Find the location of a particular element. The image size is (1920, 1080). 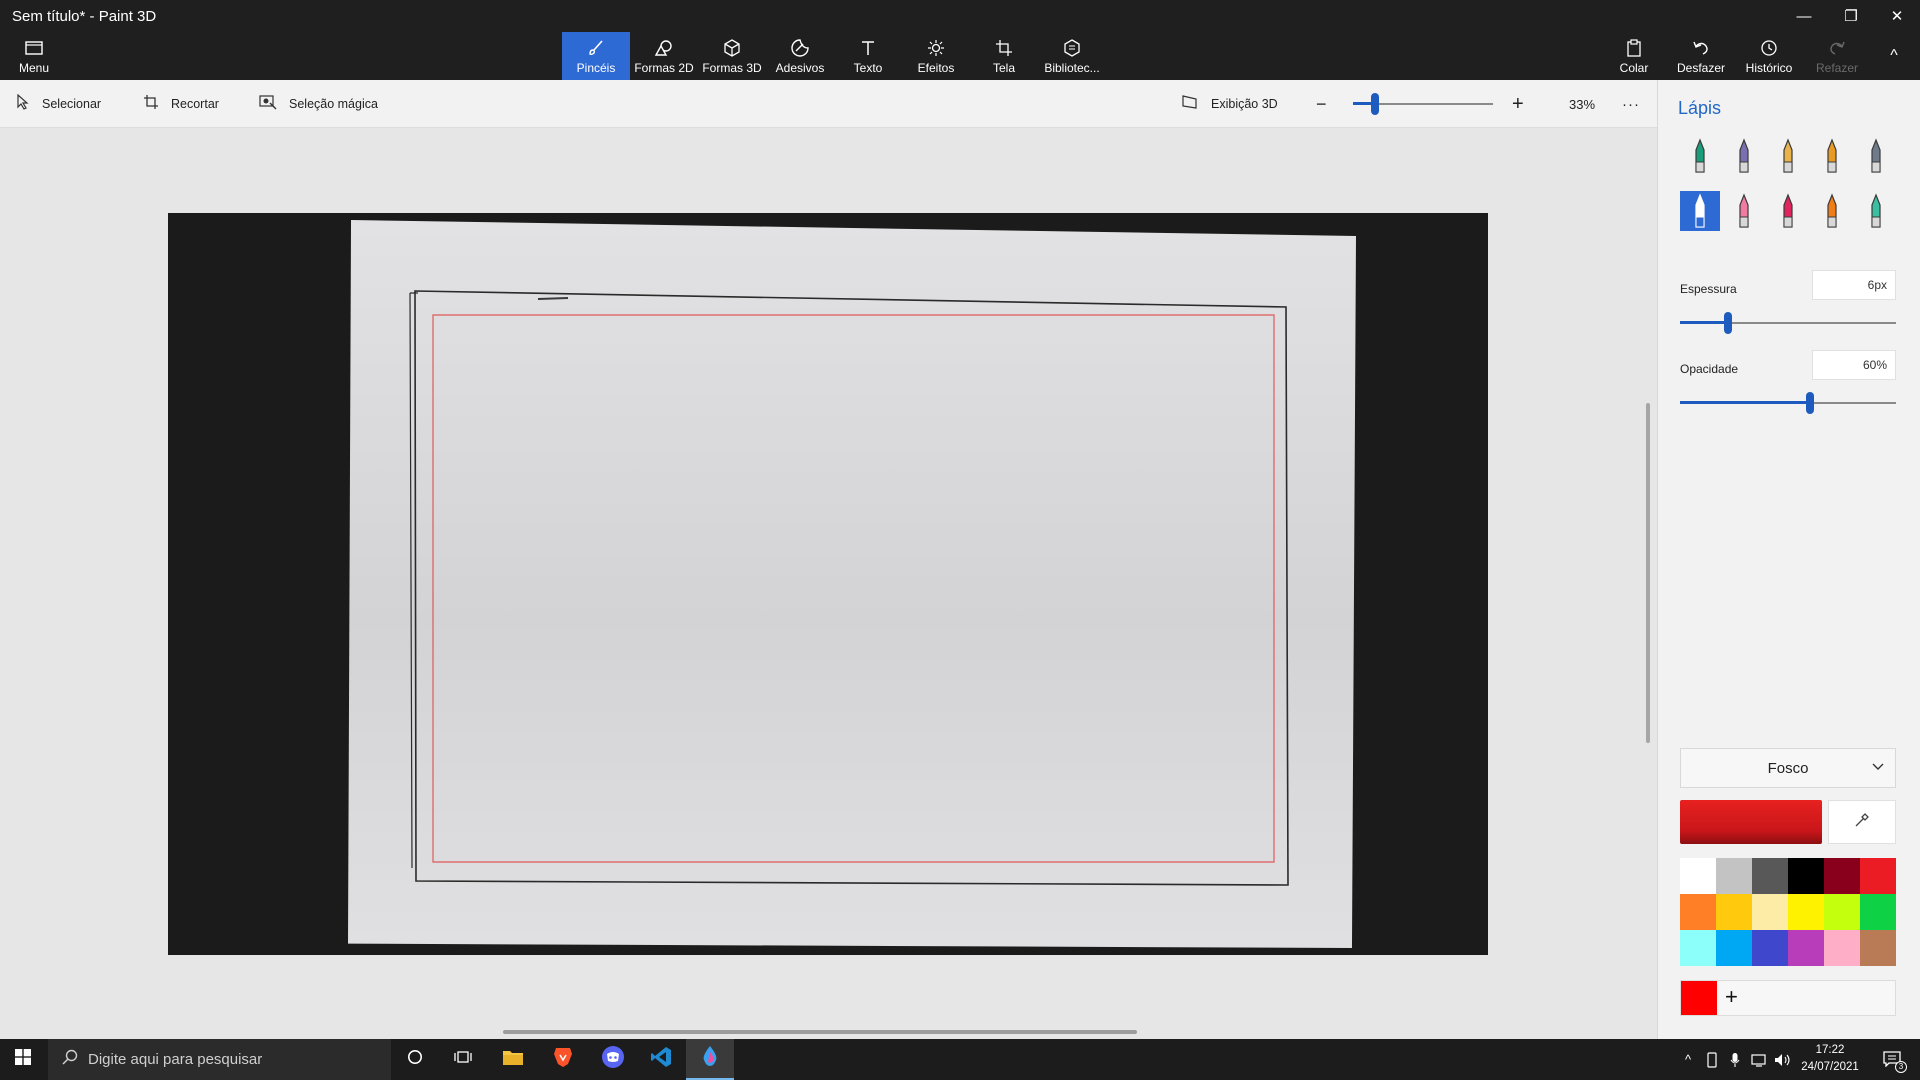

discord-icon is located at coordinates (613, 1059).